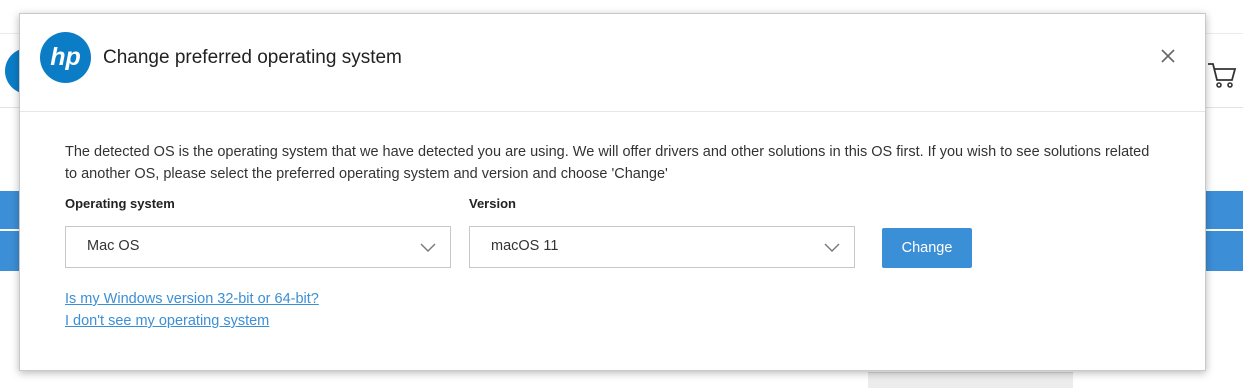 This screenshot has width=1243, height=388. I want to click on operating-system-select: Mac OS, so click(258, 247).